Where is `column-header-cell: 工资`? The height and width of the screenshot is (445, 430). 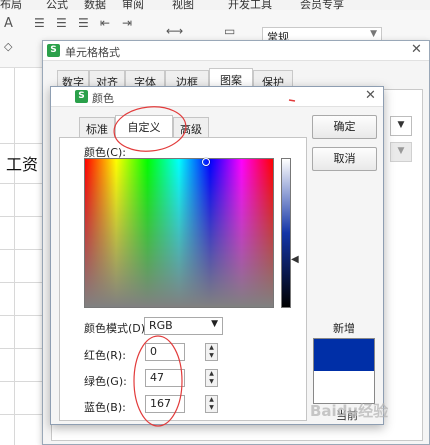 column-header-cell: 工资 is located at coordinates (22, 163).